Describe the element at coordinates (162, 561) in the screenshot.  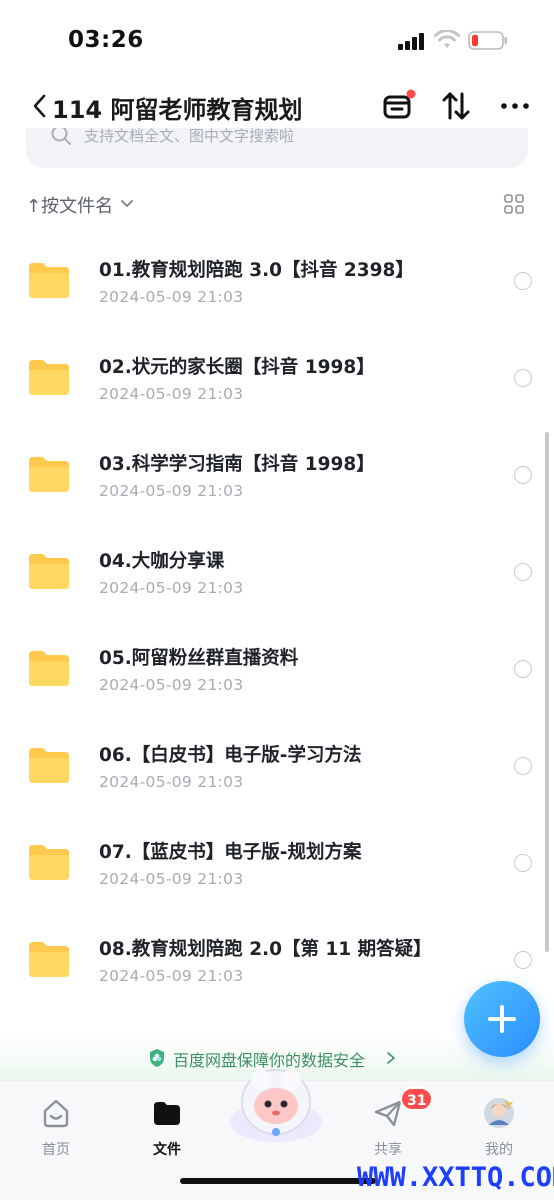
I see `folder-name: 04.大咖分享课` at that location.